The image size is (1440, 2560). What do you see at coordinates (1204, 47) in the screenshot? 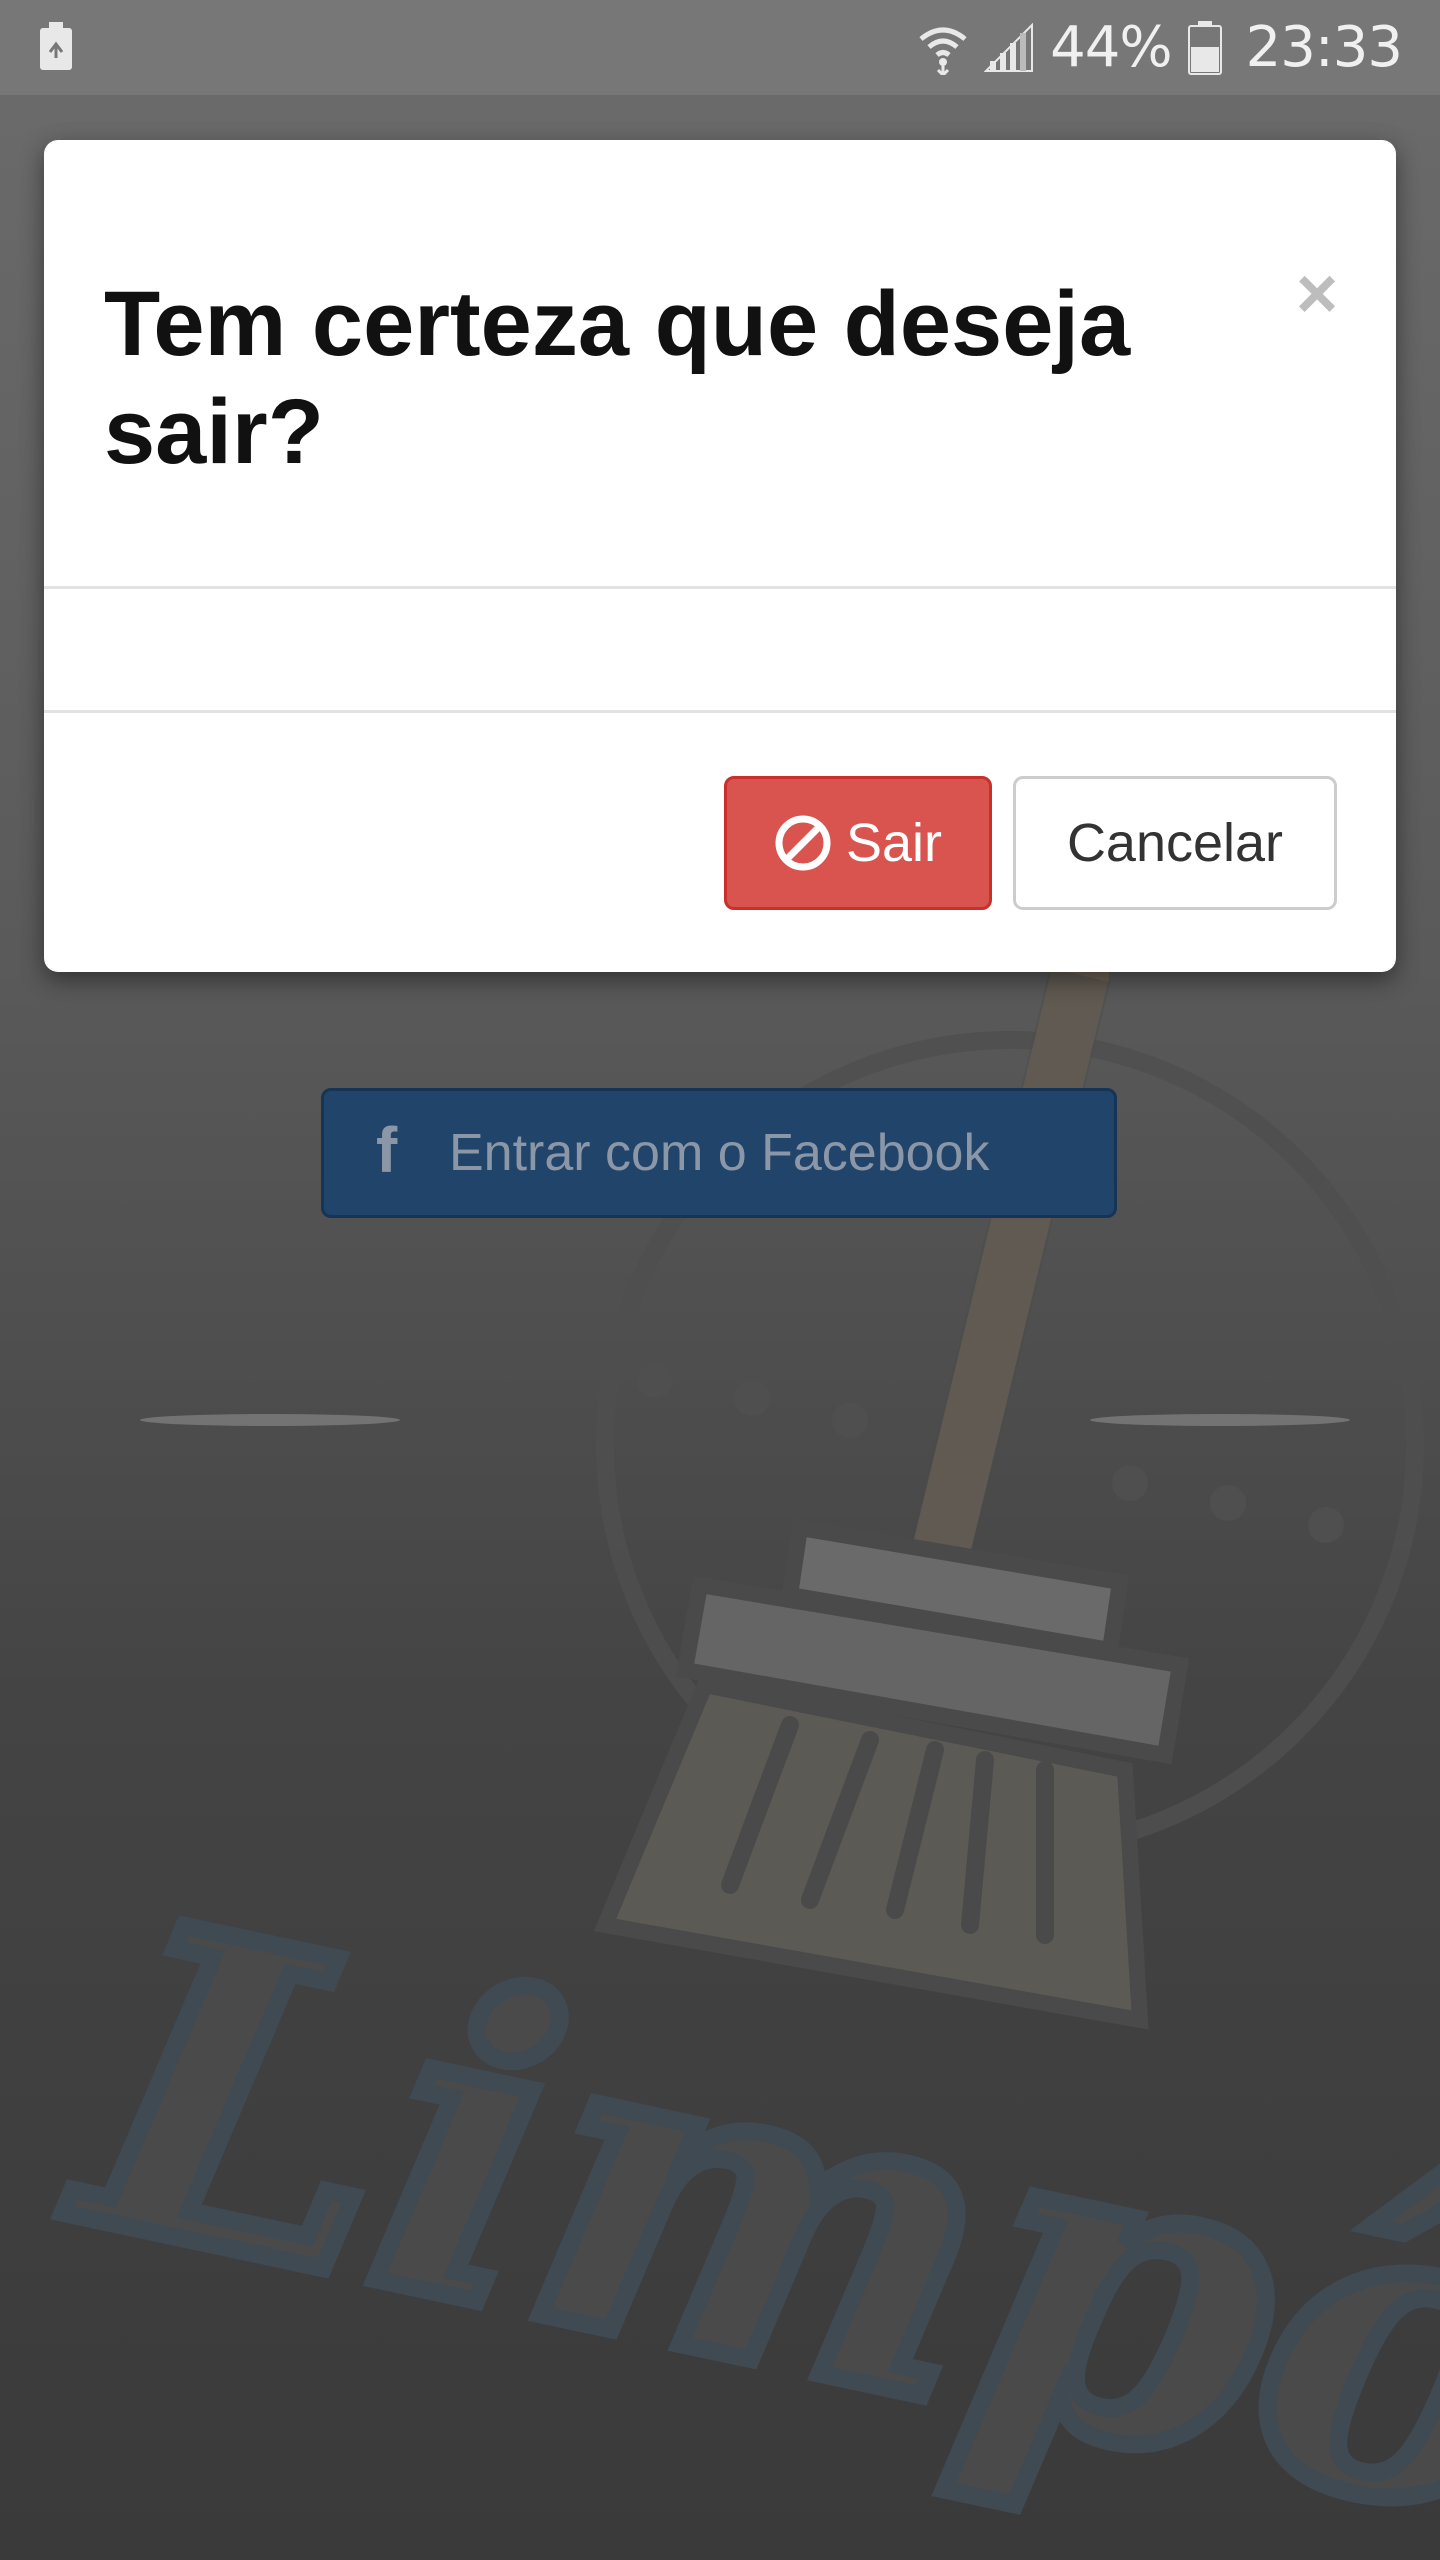
I see `battery-icon` at bounding box center [1204, 47].